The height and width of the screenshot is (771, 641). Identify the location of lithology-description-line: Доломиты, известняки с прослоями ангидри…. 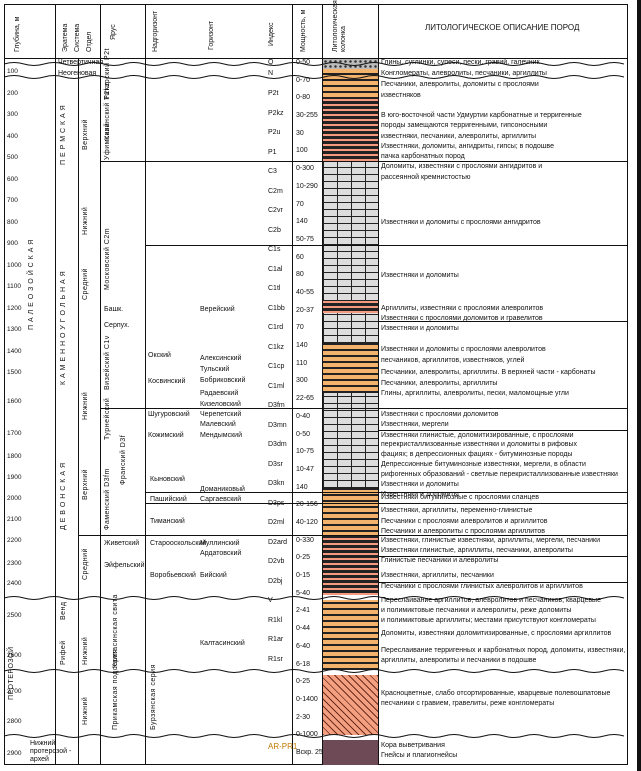
(462, 166).